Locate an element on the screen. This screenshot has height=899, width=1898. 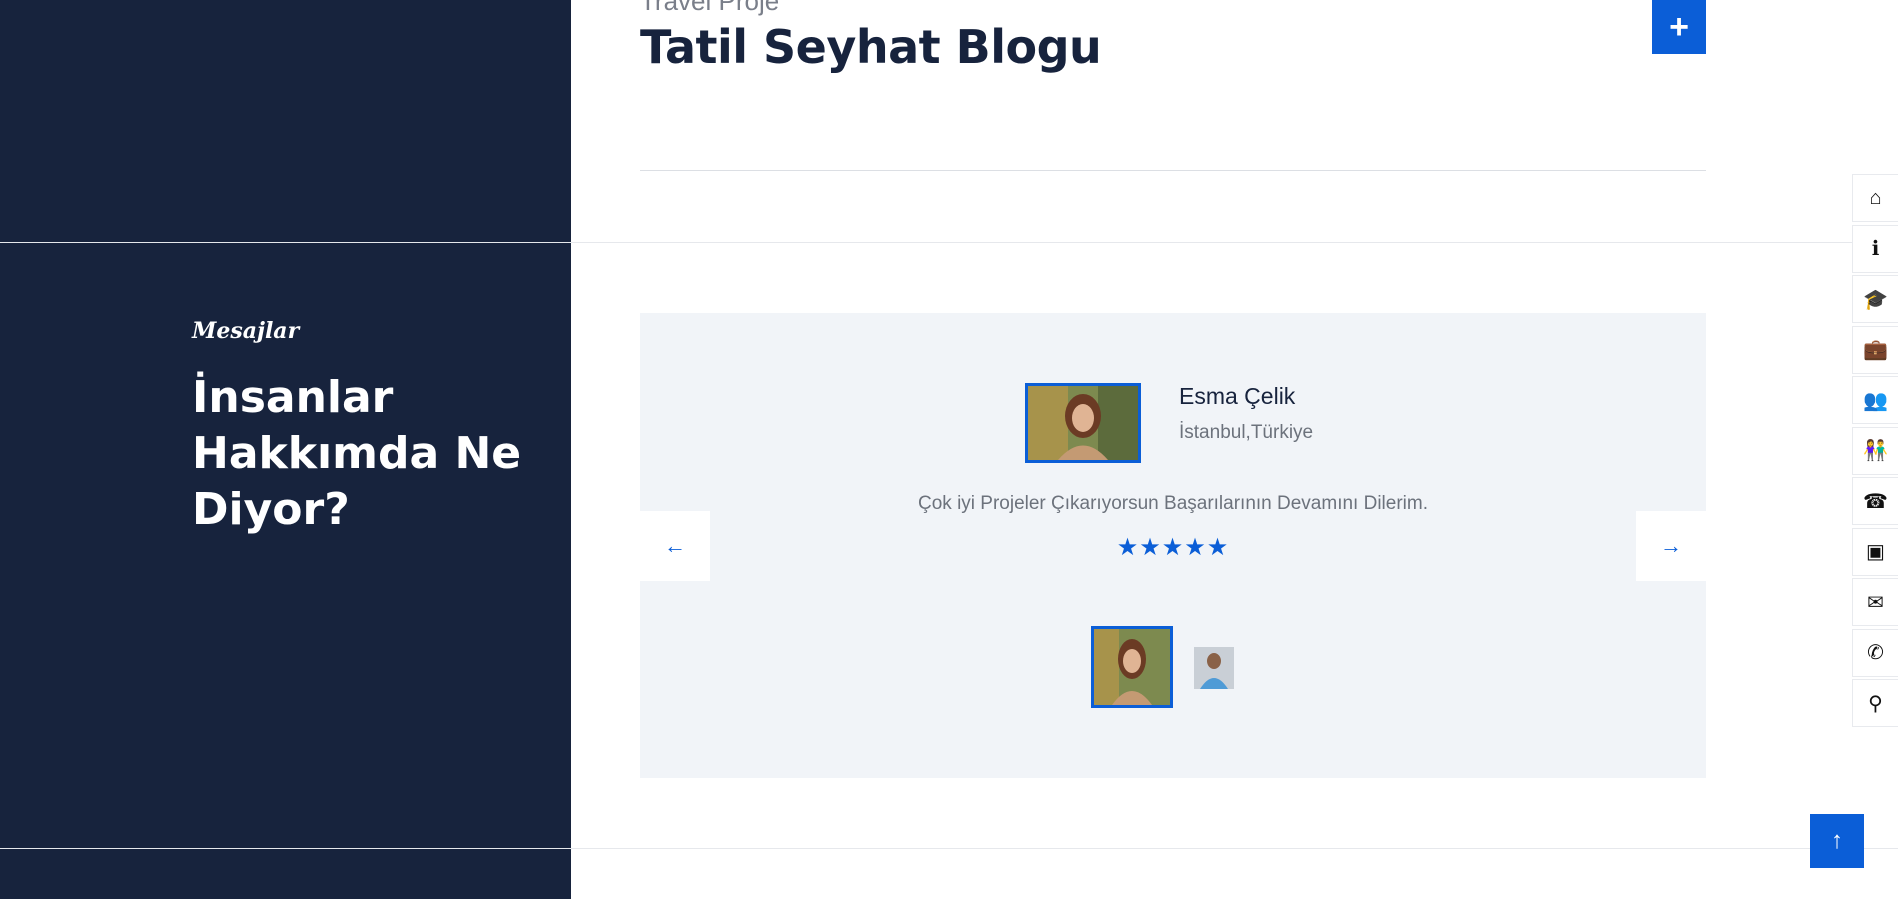
envelope-icon: ✉ is located at coordinates (1875, 602).